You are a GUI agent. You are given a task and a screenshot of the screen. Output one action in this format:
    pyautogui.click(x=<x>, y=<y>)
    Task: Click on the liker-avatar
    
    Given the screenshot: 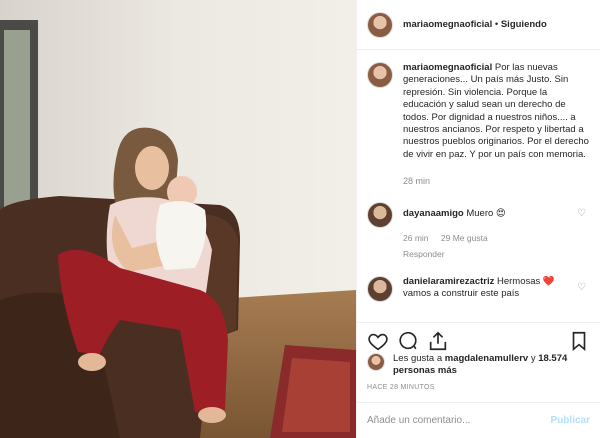 What is the action you would take?
    pyautogui.click(x=376, y=362)
    